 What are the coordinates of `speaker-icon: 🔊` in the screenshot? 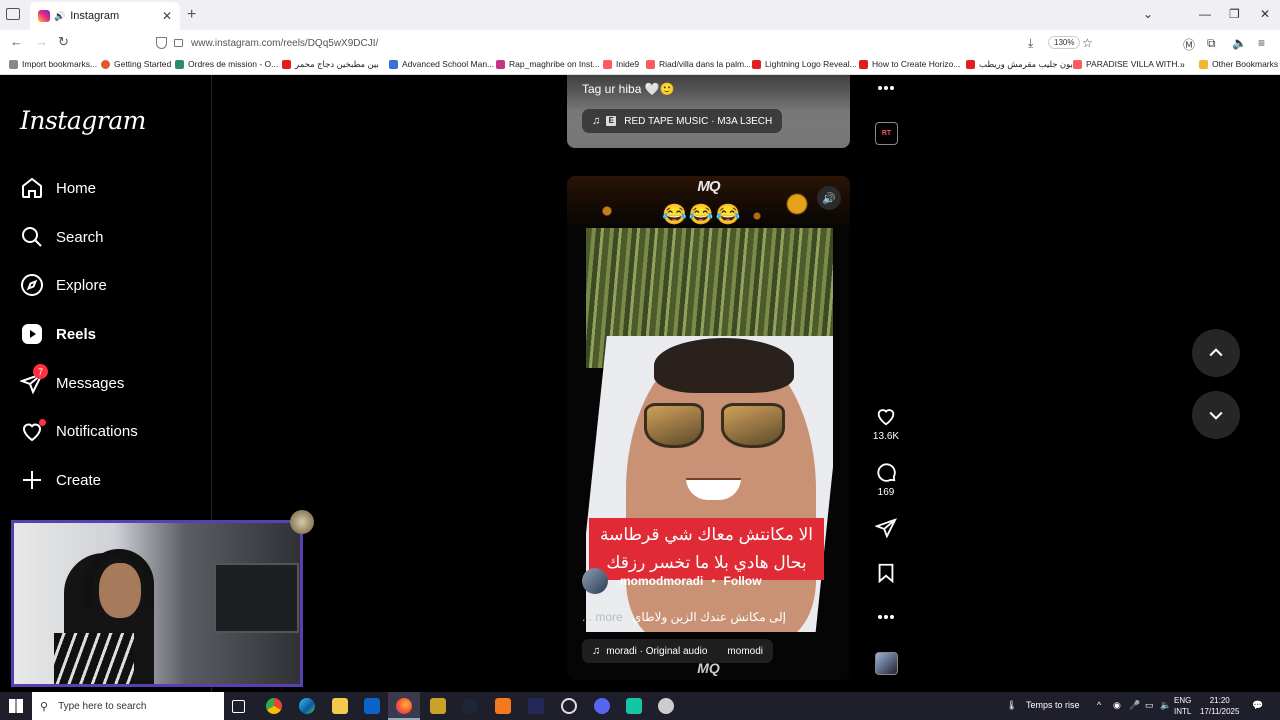 It's located at (59, 16).